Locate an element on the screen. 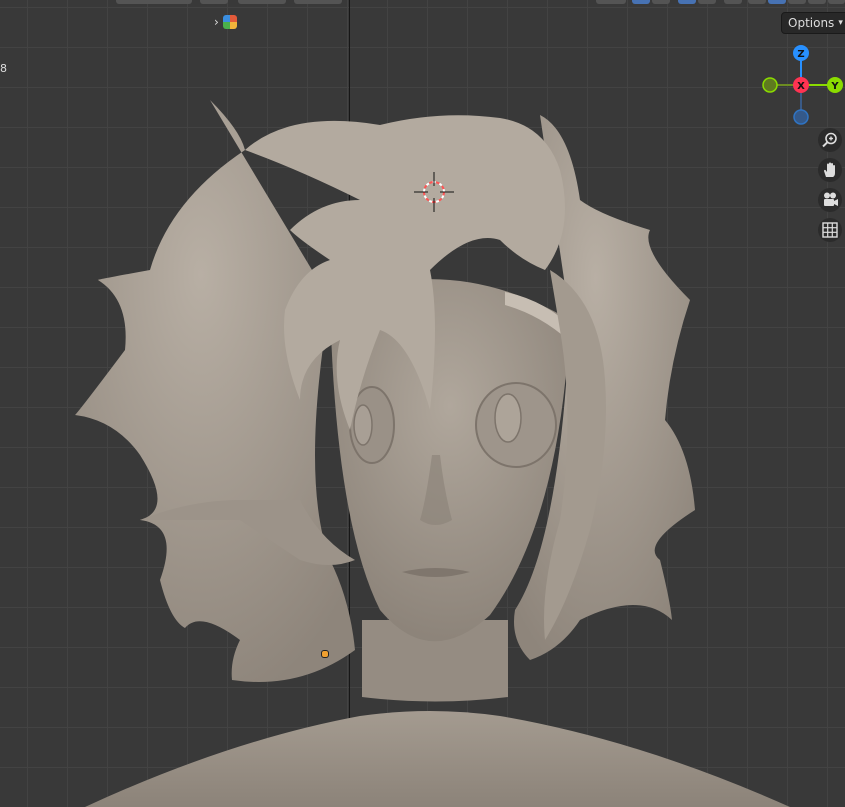  options-label: Options is located at coordinates (811, 23).